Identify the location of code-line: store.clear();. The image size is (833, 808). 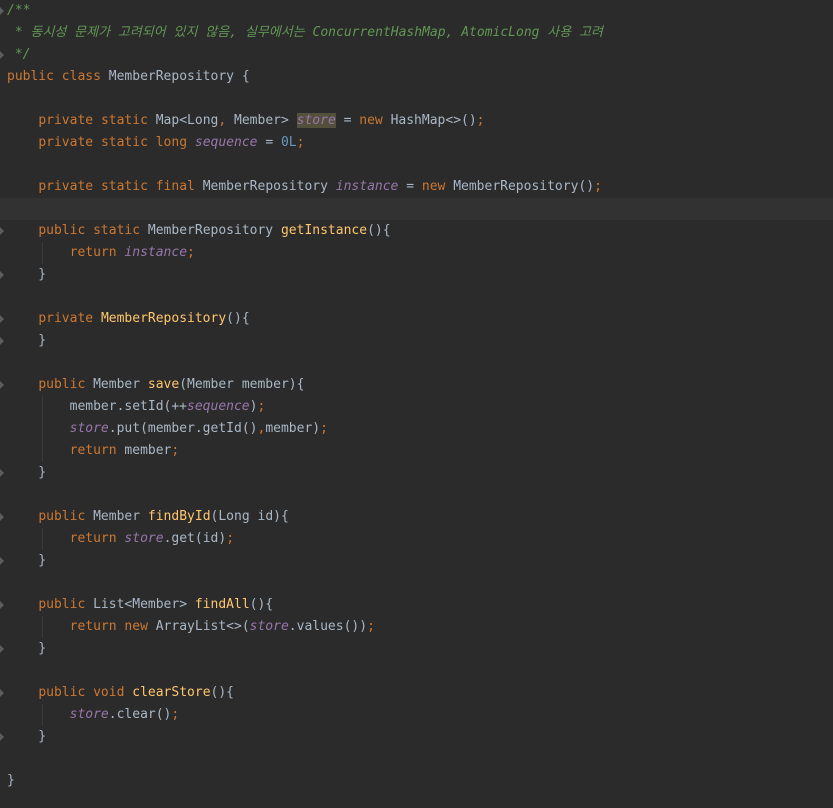
(305, 715).